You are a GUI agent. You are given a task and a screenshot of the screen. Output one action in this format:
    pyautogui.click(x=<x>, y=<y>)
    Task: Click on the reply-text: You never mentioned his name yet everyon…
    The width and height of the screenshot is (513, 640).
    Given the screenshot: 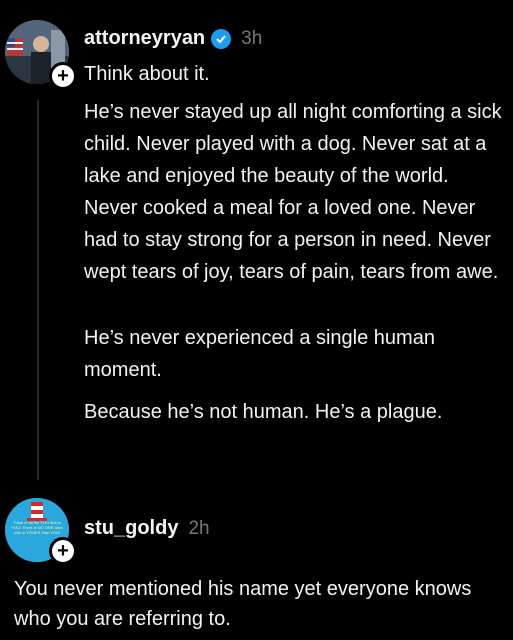 What is the action you would take?
    pyautogui.click(x=243, y=604)
    